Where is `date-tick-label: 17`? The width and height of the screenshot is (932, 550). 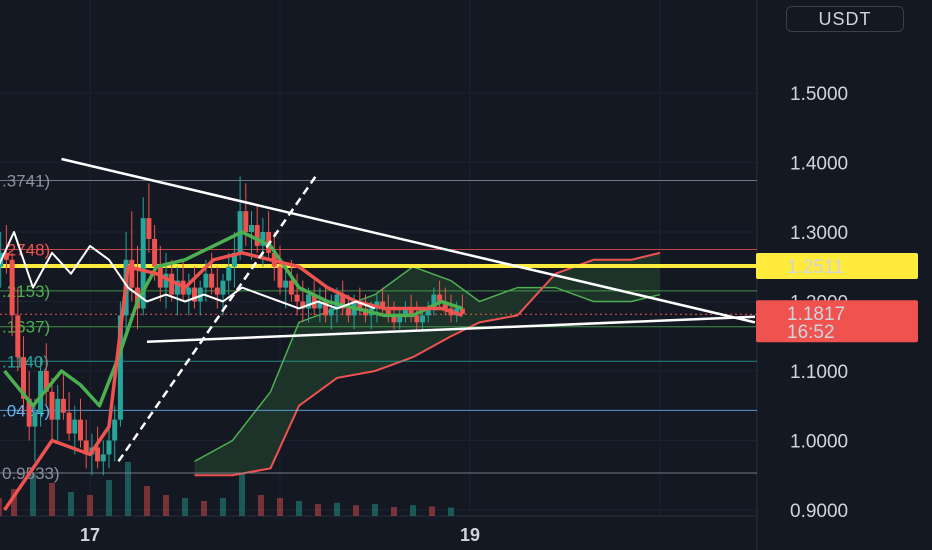 date-tick-label: 17 is located at coordinates (90, 535).